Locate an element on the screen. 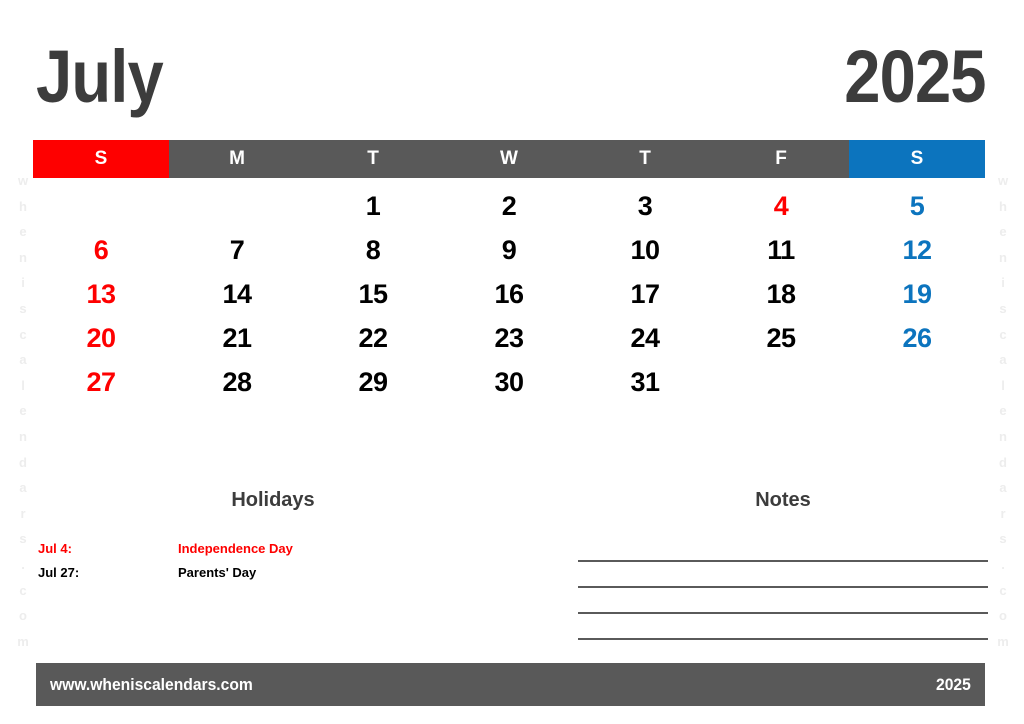 This screenshot has width=1024, height=724. date-week-row: 27 28 29 30 31 is located at coordinates (509, 382).